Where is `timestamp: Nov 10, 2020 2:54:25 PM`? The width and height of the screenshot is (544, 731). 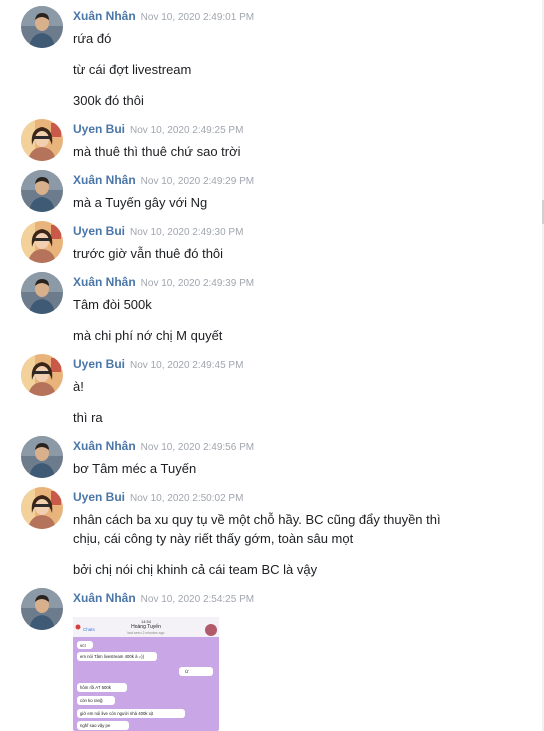 timestamp: Nov 10, 2020 2:54:25 PM is located at coordinates (197, 599).